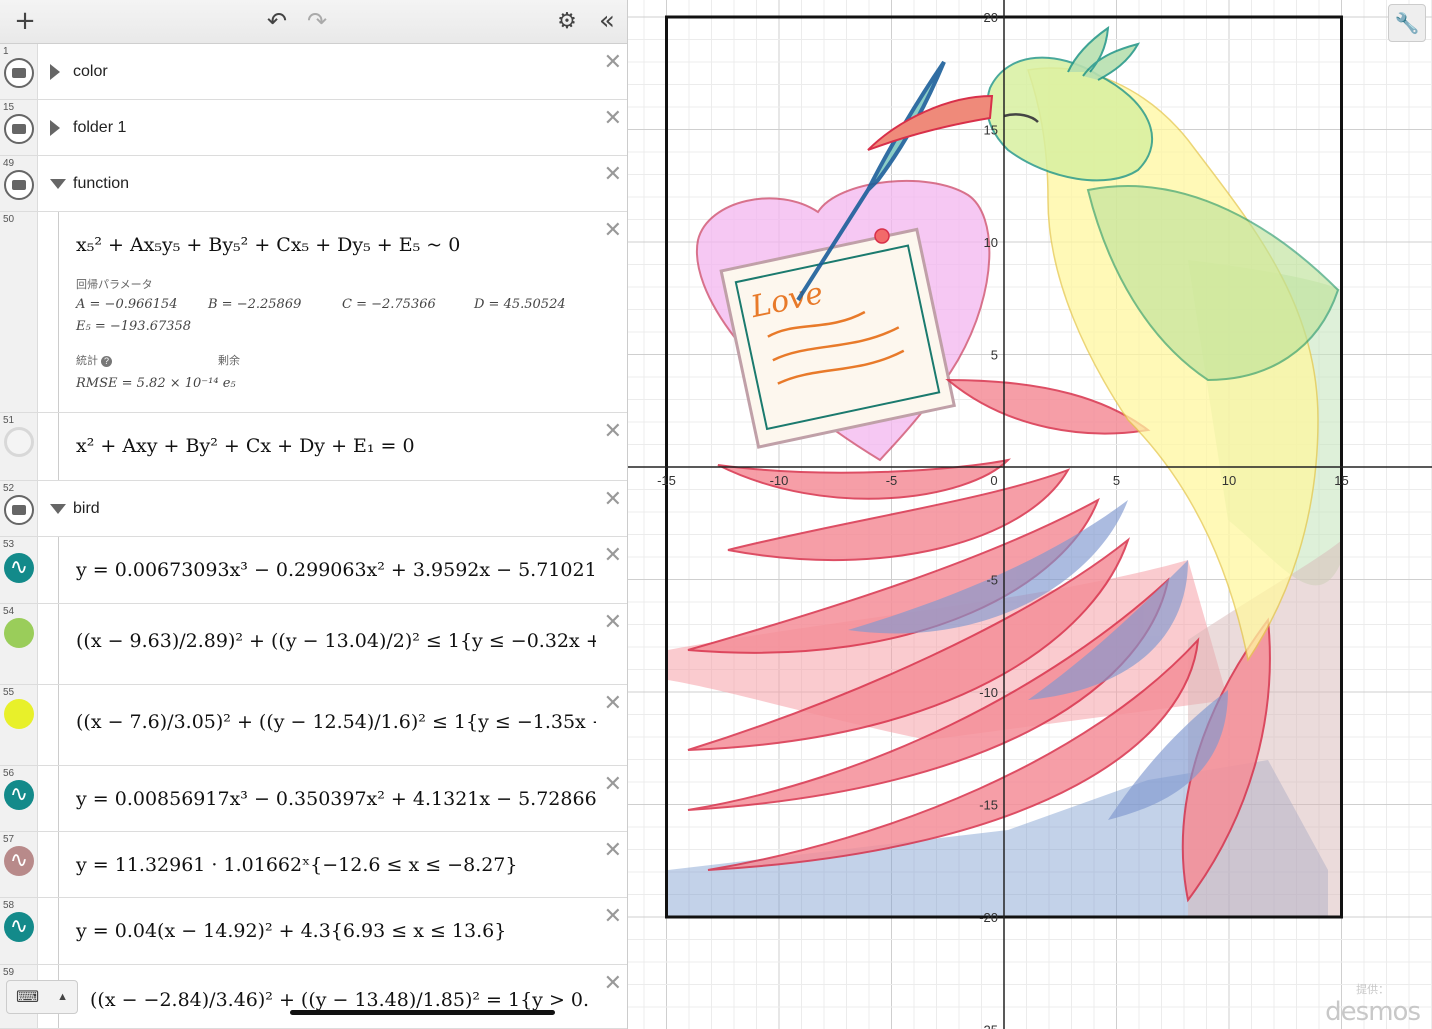 The height and width of the screenshot is (1029, 1432). I want to click on x-tick-label: 10, so click(1229, 480).